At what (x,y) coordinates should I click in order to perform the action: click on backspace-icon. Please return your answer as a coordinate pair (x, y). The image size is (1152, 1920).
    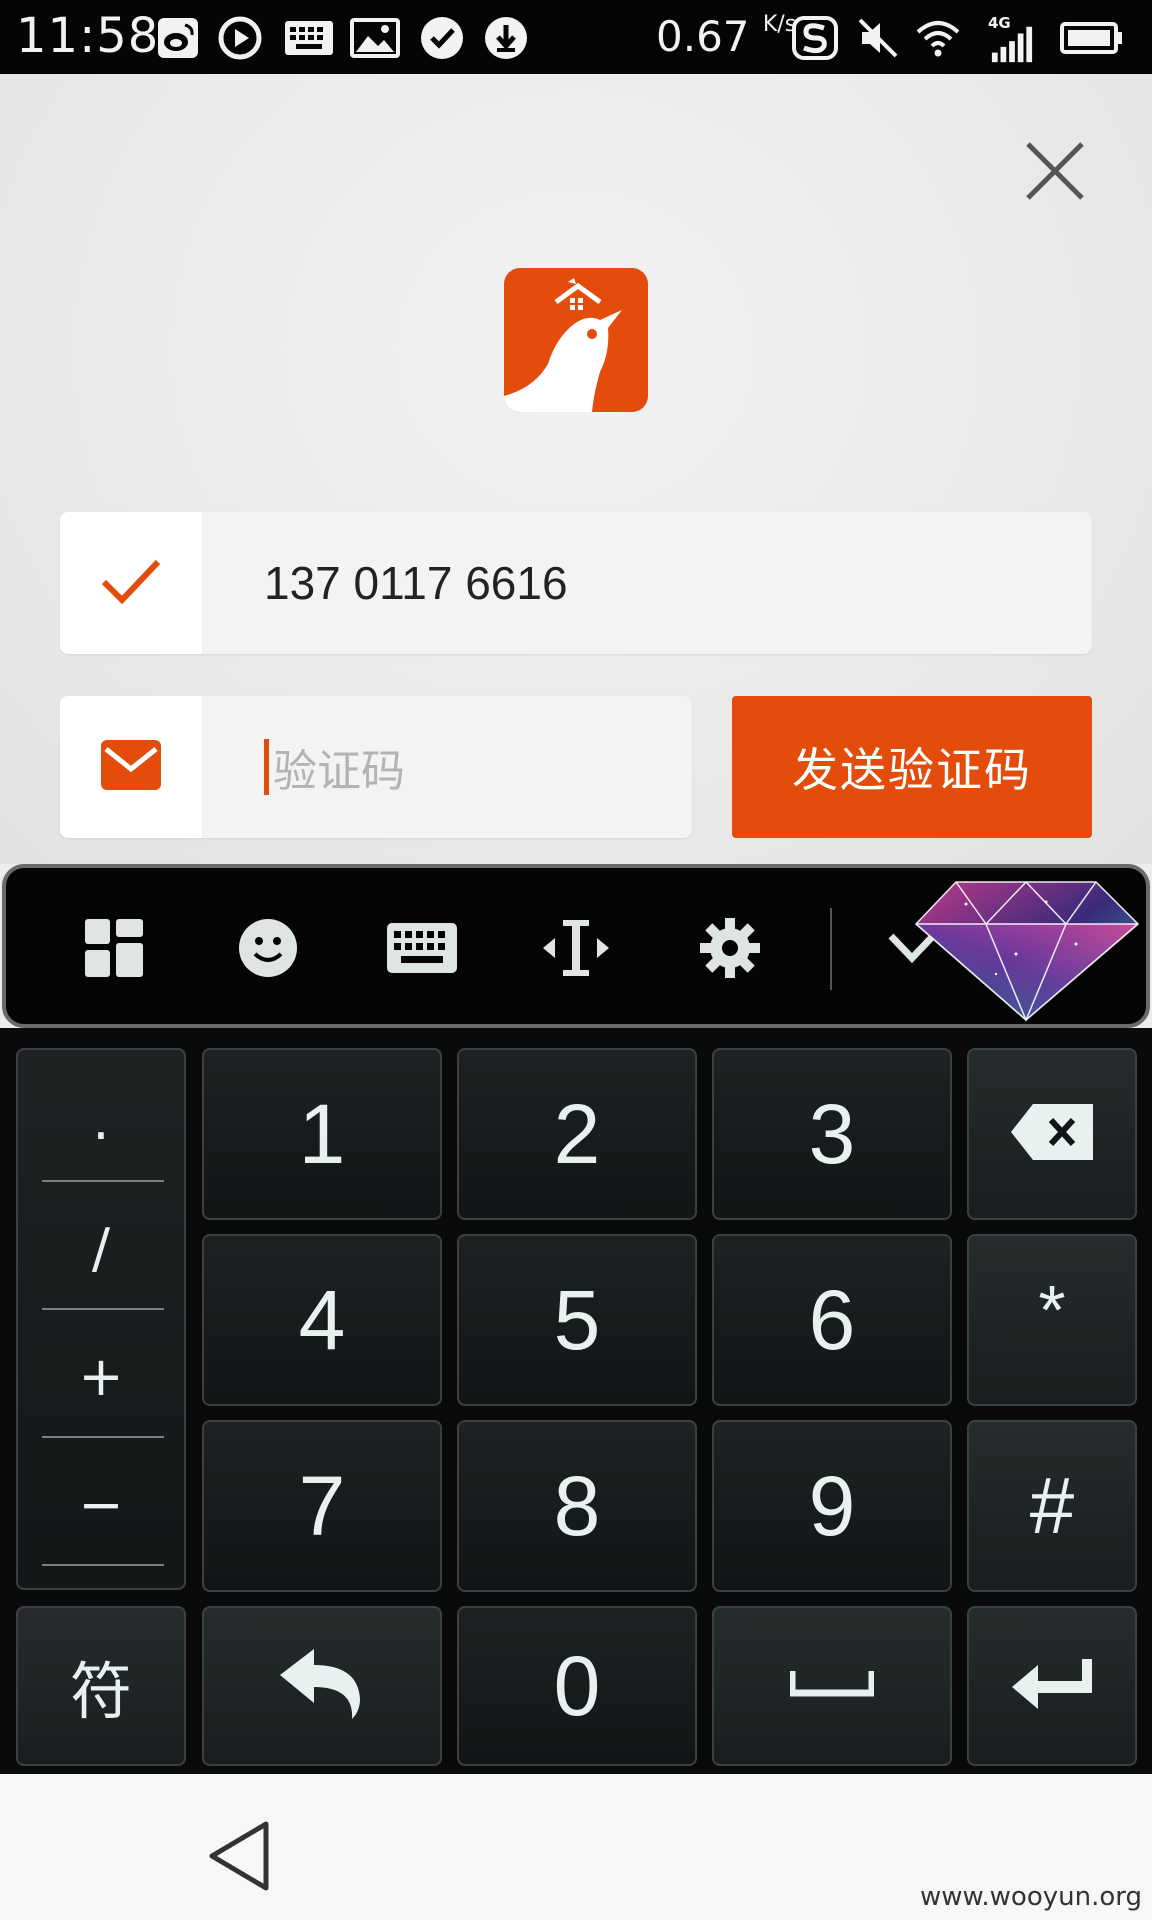
    Looking at the image, I should click on (1052, 1134).